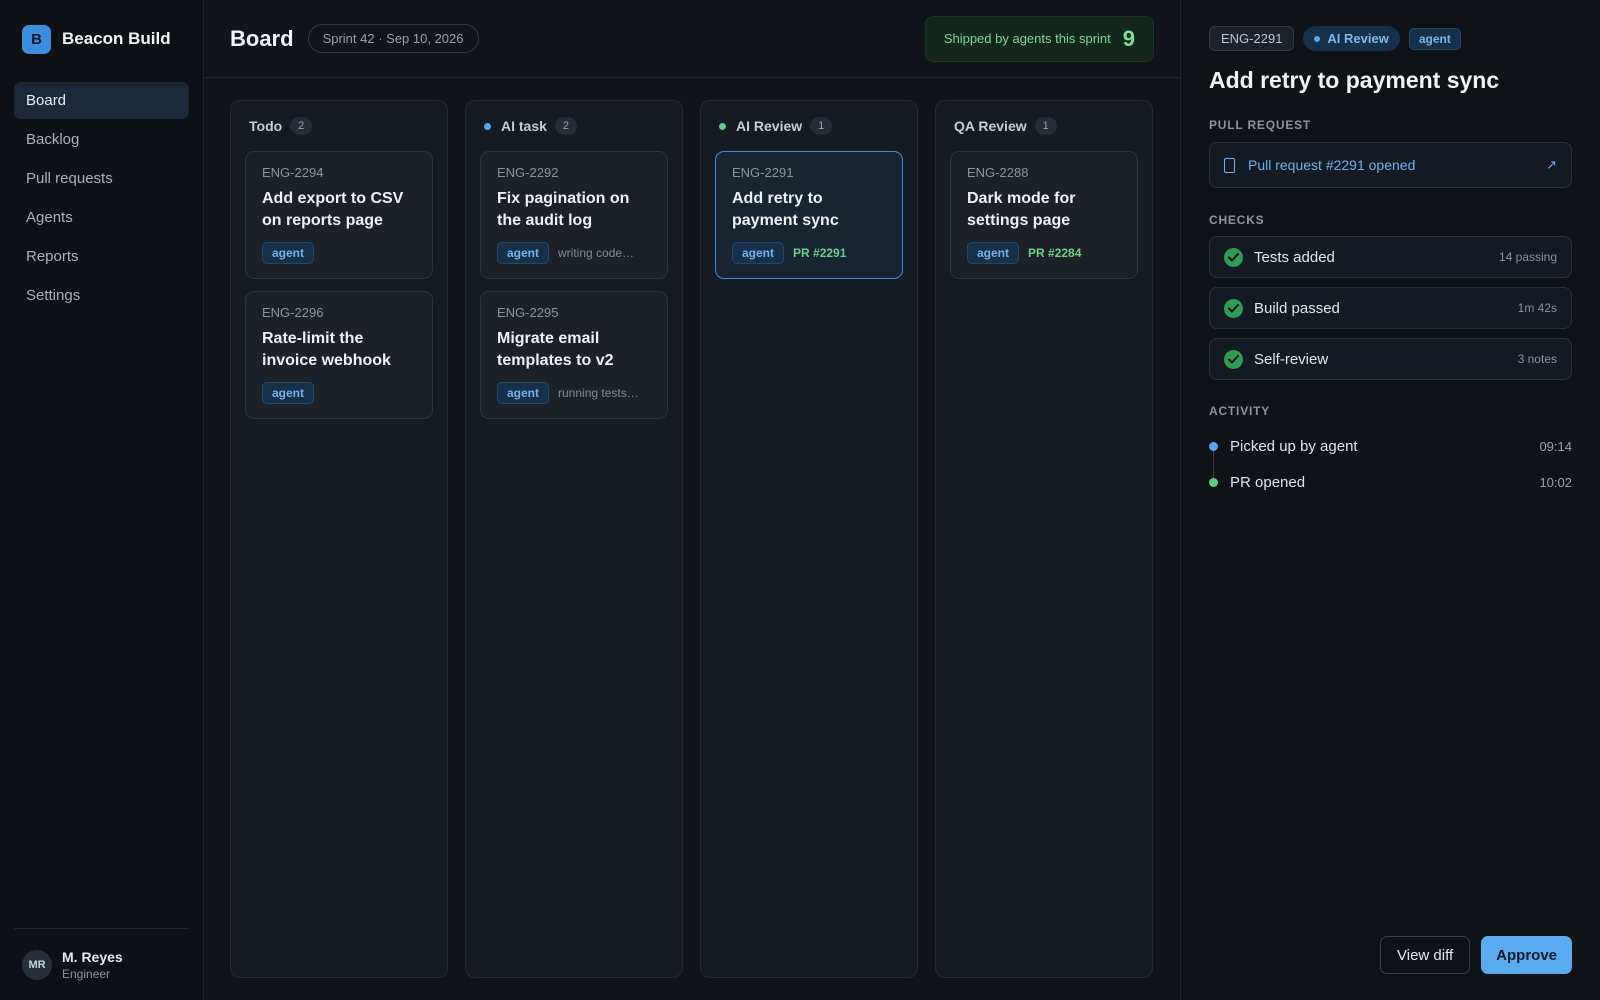 The image size is (1600, 1000). What do you see at coordinates (1332, 165) in the screenshot?
I see `pull-request-text: Pull request #2291 opened` at bounding box center [1332, 165].